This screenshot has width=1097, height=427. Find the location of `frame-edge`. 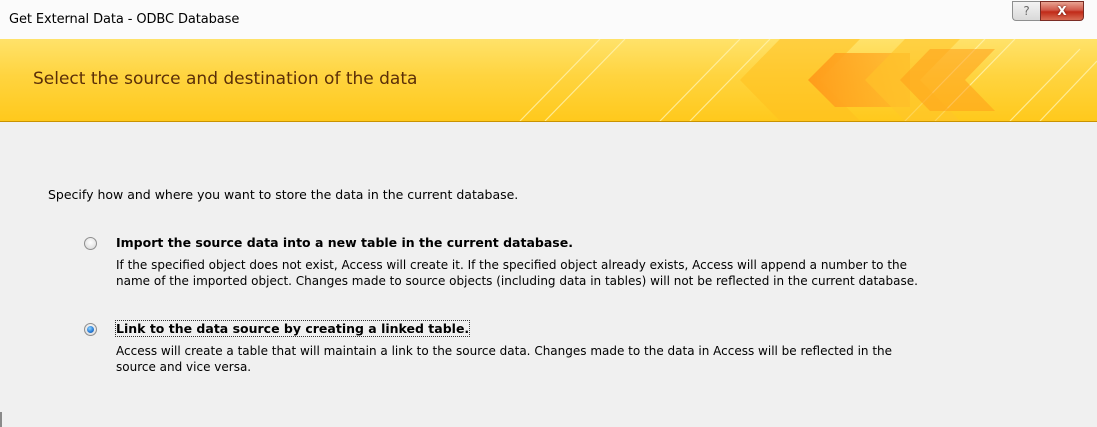

frame-edge is located at coordinates (1, 419).